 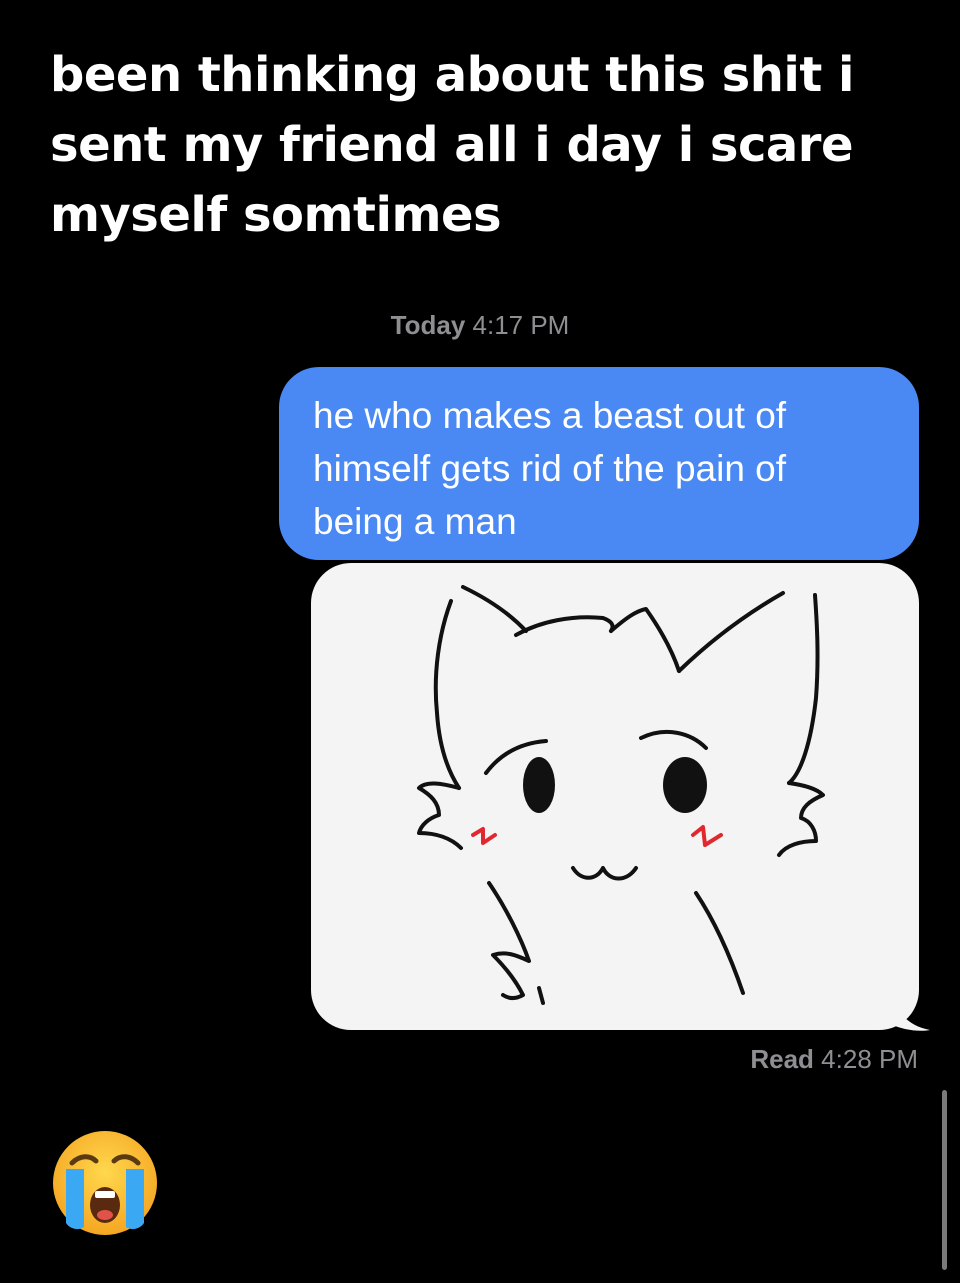 I want to click on cat-right-eye, so click(x=685, y=785).